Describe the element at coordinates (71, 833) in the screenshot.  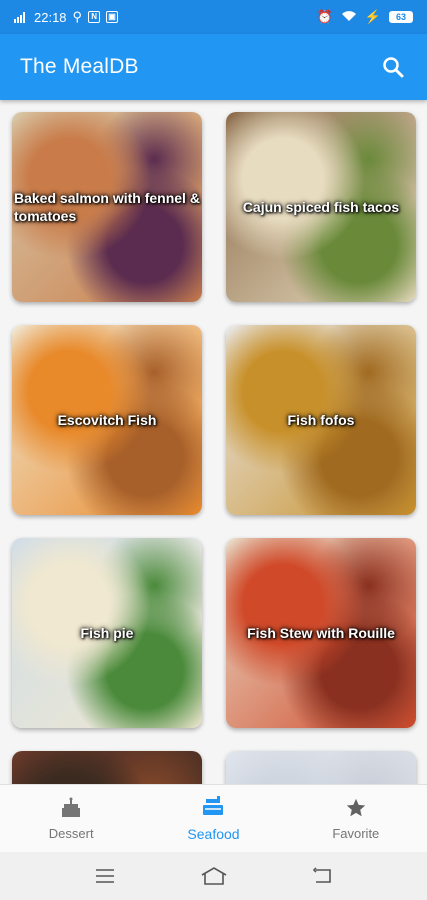
I see `nav-label-dessert: Dessert` at that location.